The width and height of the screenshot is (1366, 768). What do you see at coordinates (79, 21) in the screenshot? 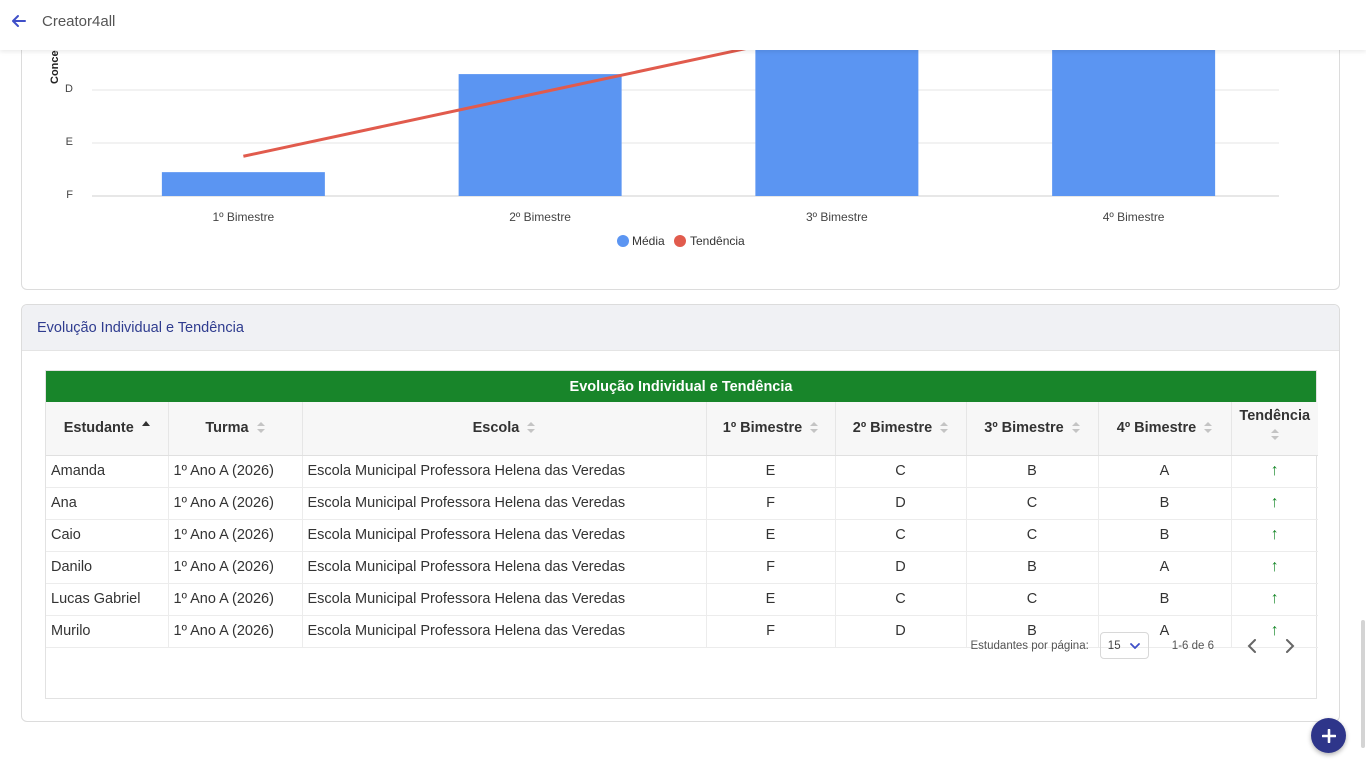
I see `app-title: Creator4all` at bounding box center [79, 21].